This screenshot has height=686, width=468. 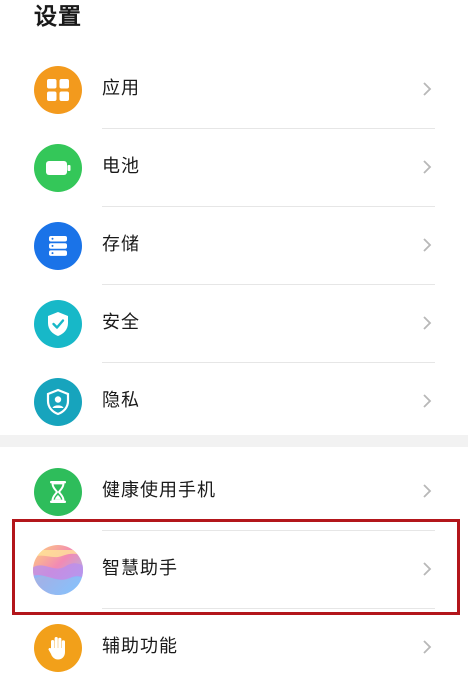 I want to click on settings-item-label: 健康使用手机, so click(x=159, y=490).